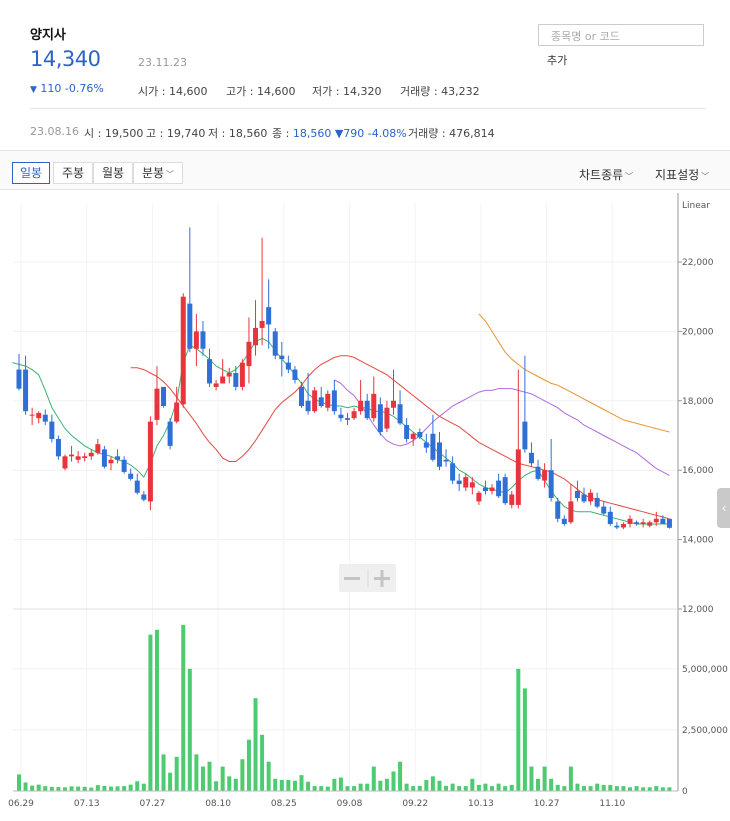 Image resolution: width=730 pixels, height=821 pixels. Describe the element at coordinates (352, 578) in the screenshot. I see `minus-icon` at that location.